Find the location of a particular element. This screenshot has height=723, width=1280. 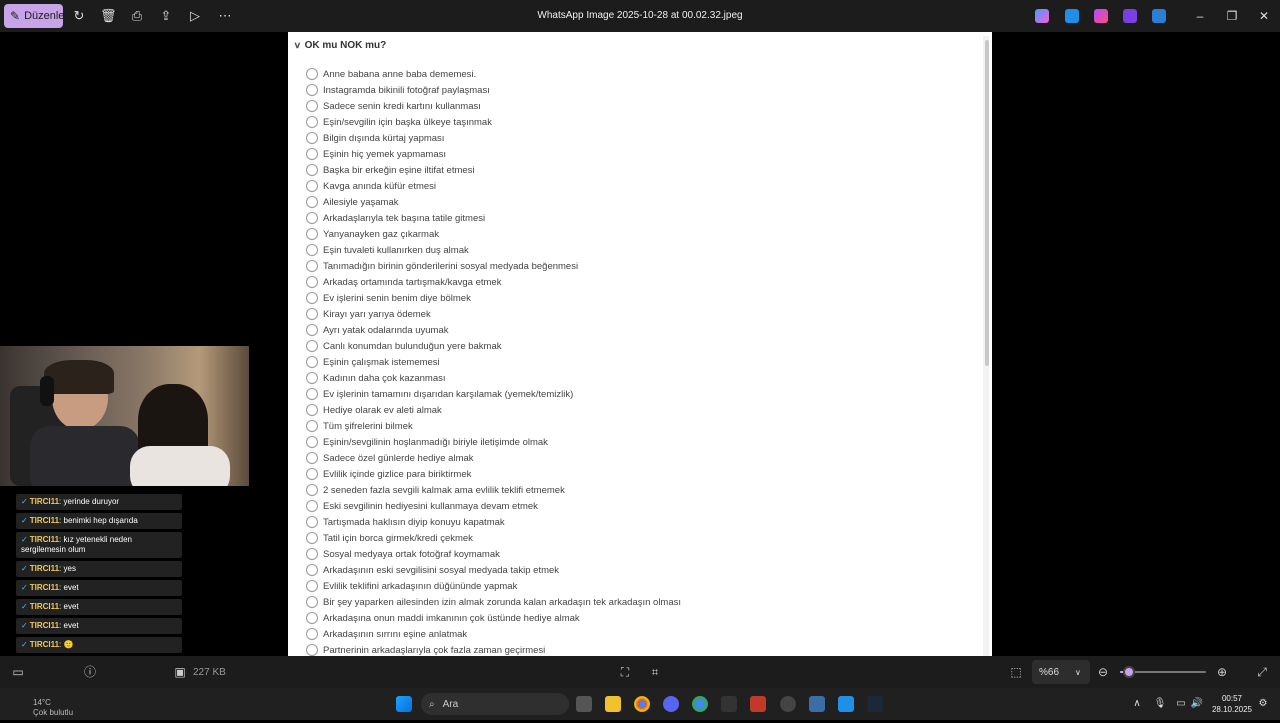

task-view-icon is located at coordinates (584, 704).